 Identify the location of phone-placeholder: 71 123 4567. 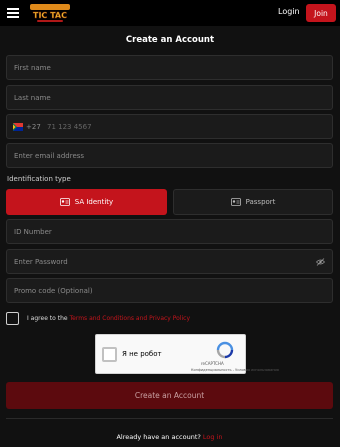
(69, 127).